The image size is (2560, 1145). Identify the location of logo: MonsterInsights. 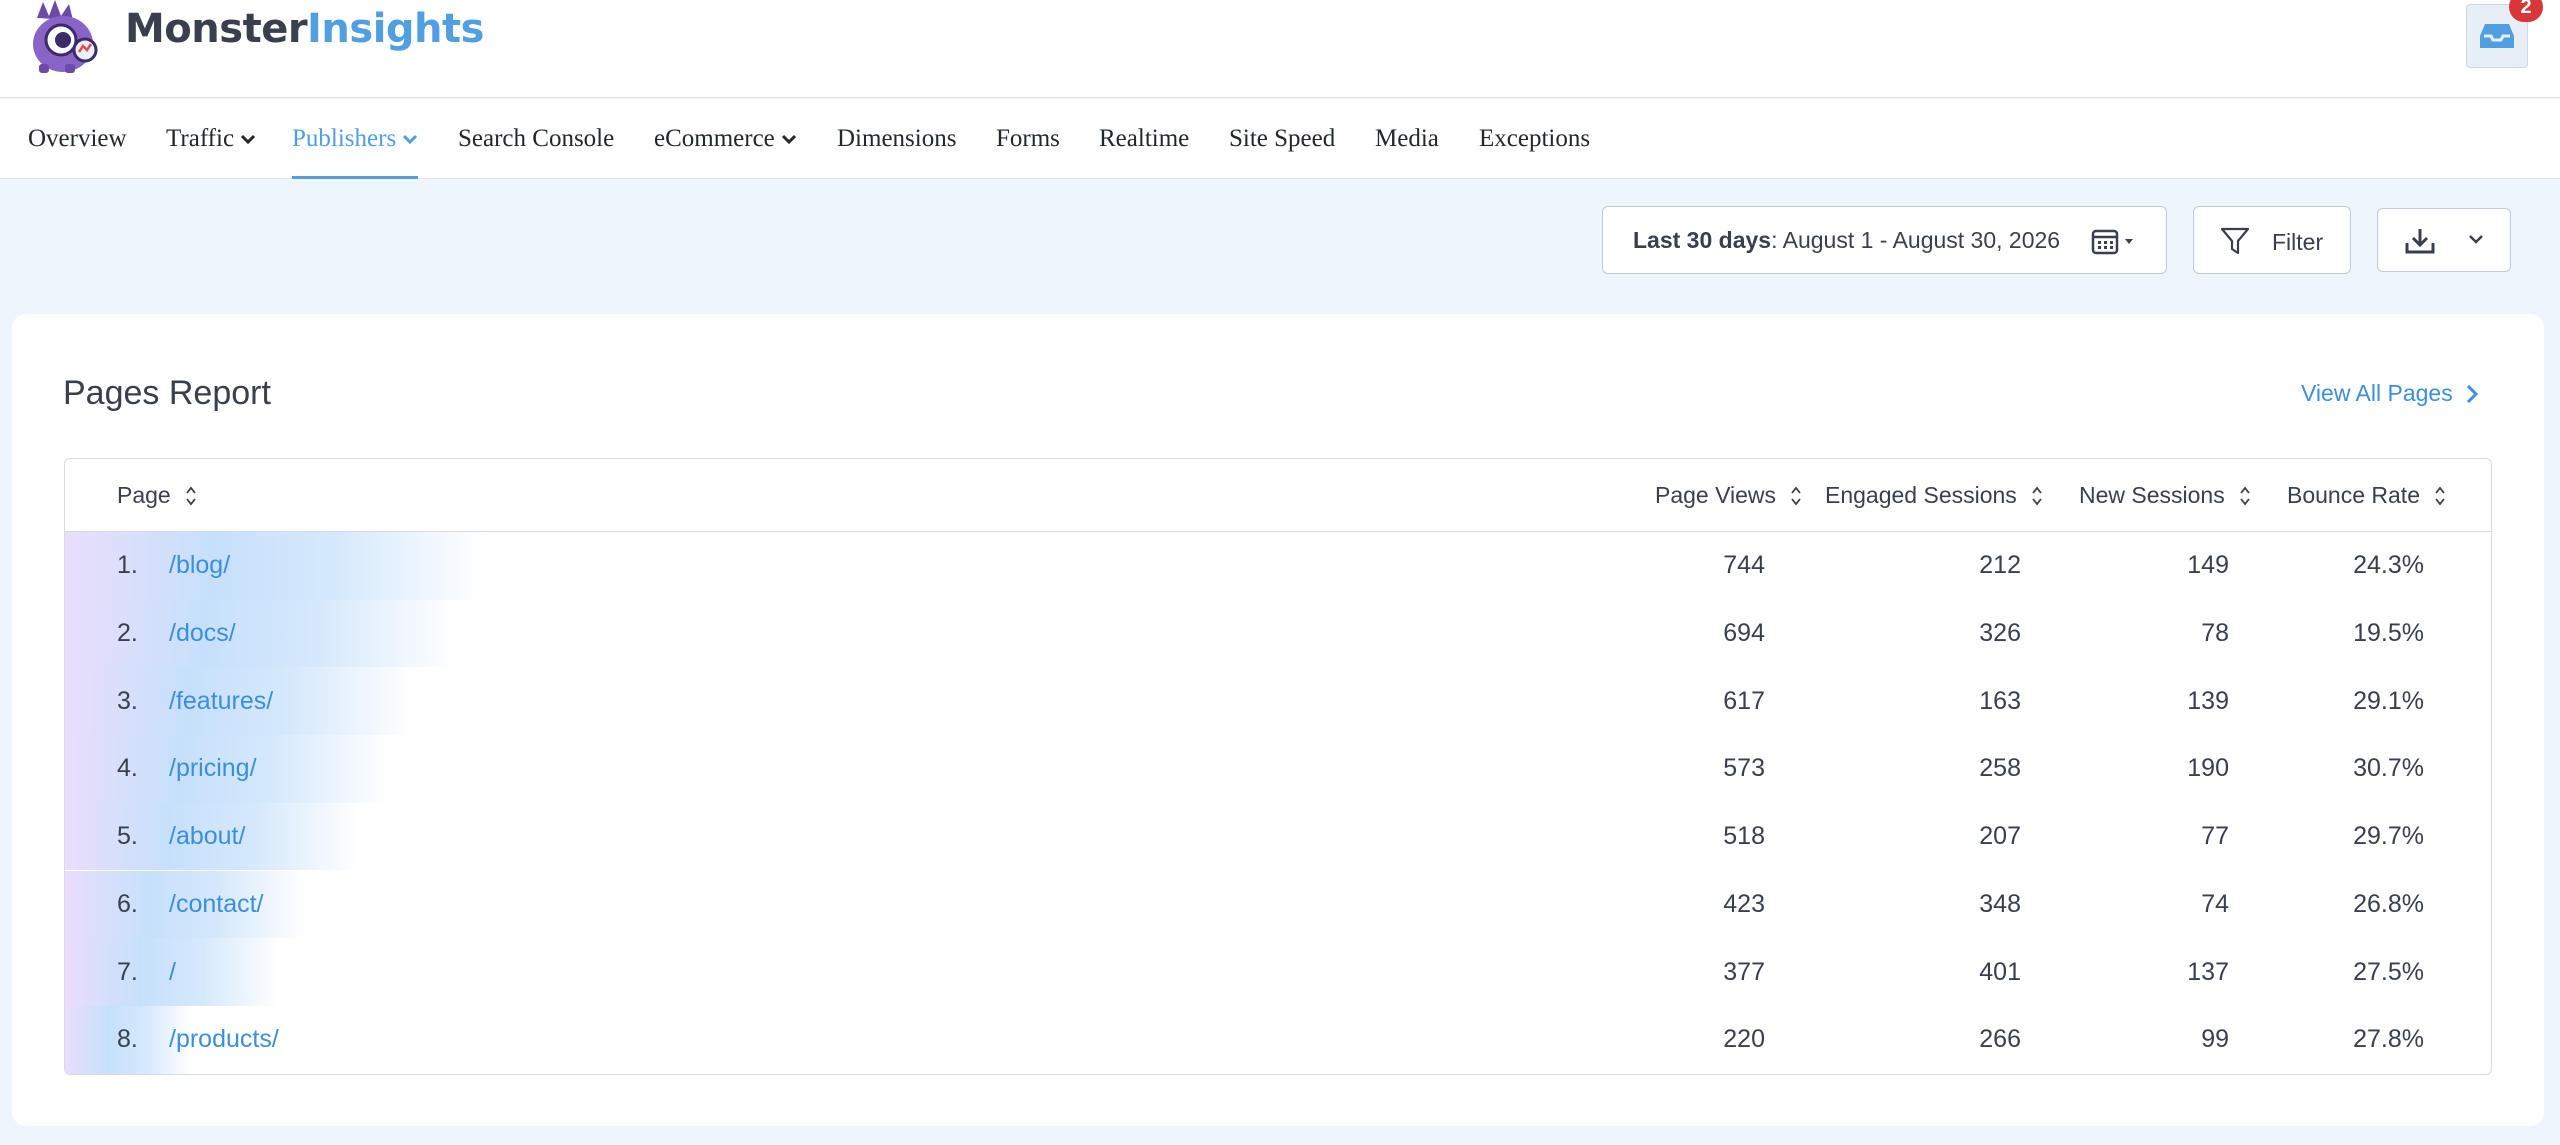
(254, 37).